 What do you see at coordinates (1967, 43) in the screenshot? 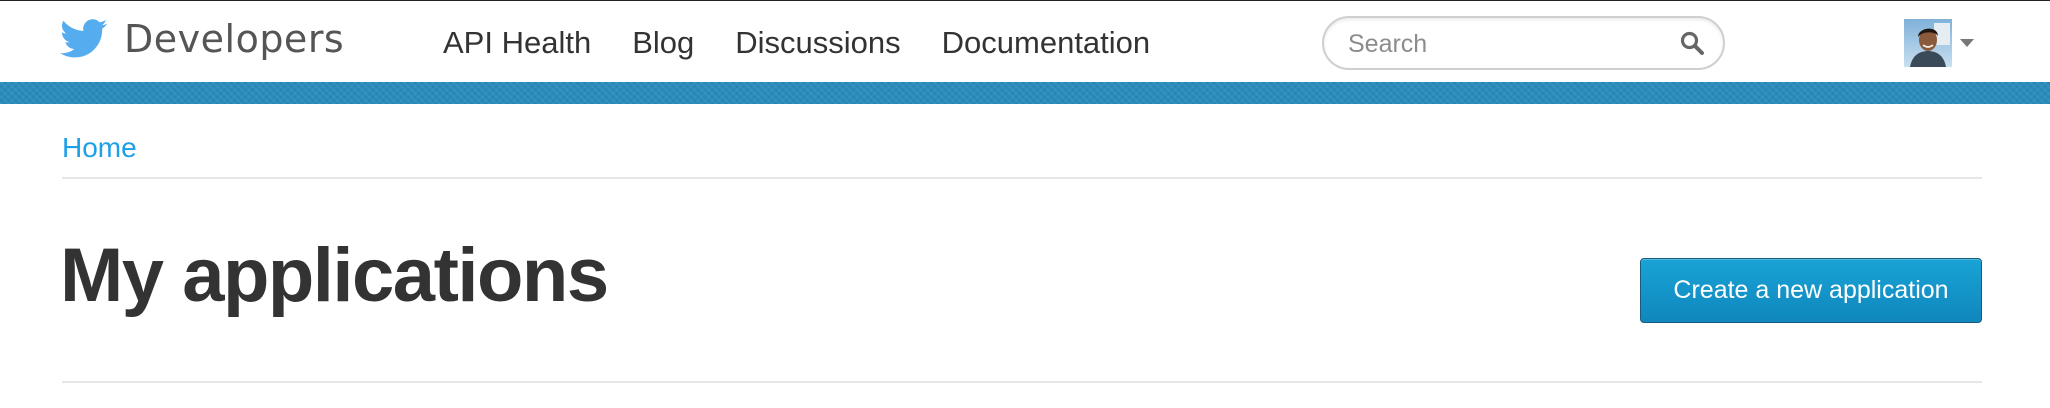
I see `caret-down-icon` at bounding box center [1967, 43].